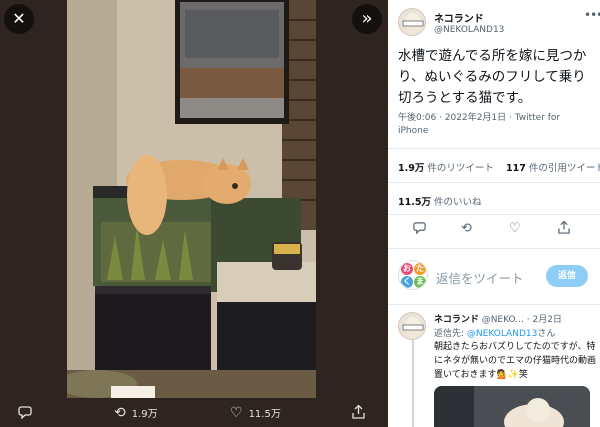 The image size is (600, 427). What do you see at coordinates (502, 334) in the screenshot?
I see `reply-to-handle-link: @NEKOLAND13` at bounding box center [502, 334].